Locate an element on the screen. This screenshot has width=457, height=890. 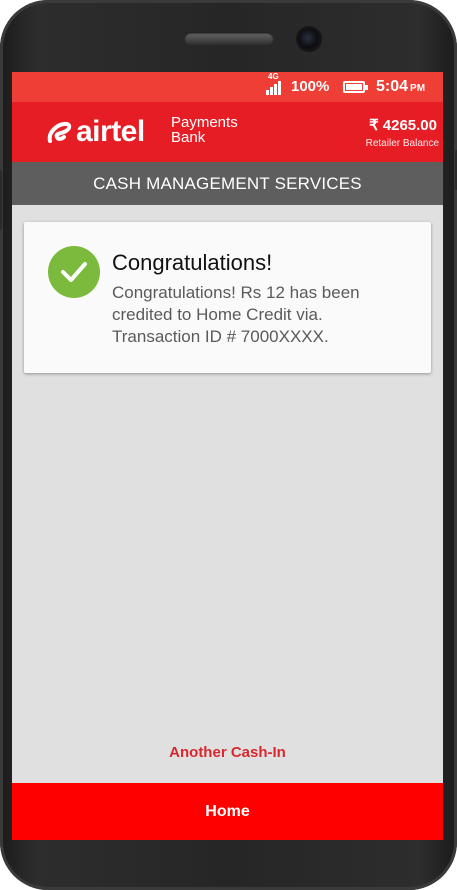
airtel-swirl-icon is located at coordinates (59, 132).